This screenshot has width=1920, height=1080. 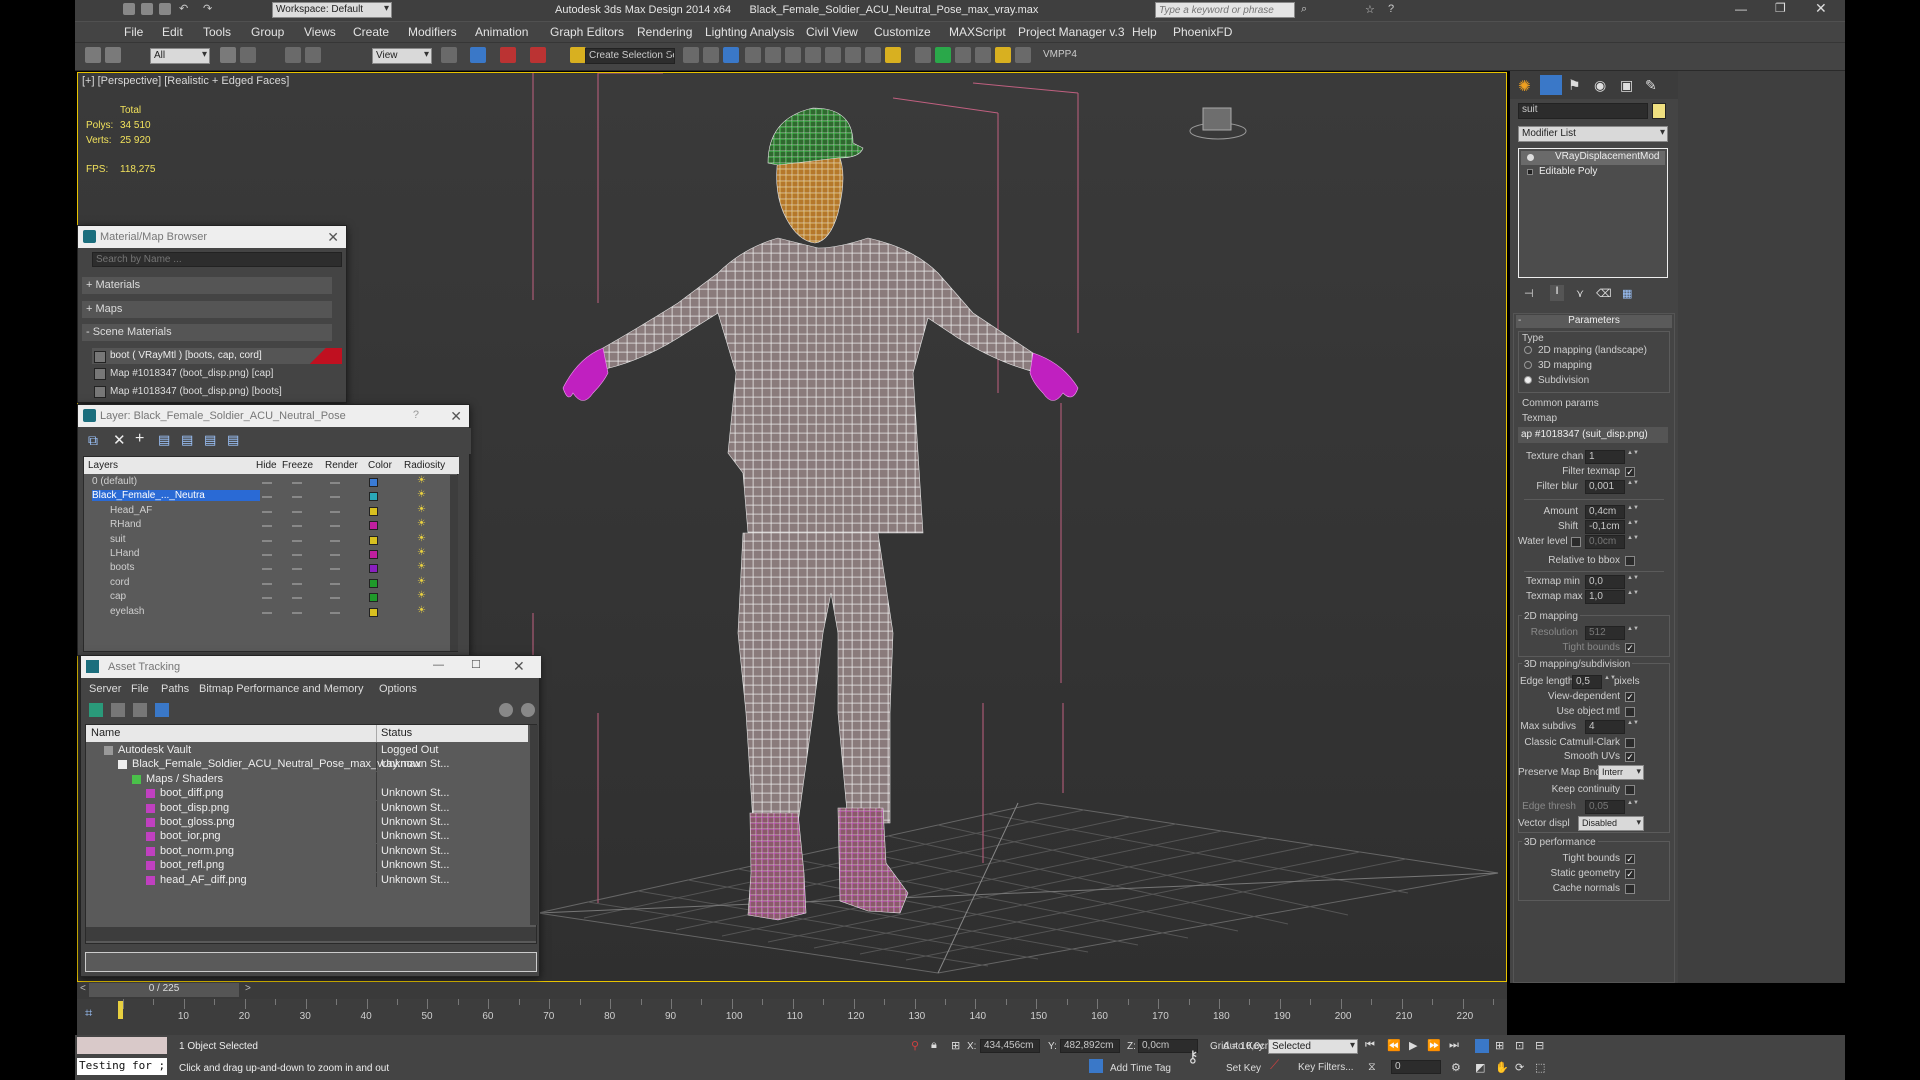 What do you see at coordinates (311, 962) in the screenshot?
I see `asset-path-field` at bounding box center [311, 962].